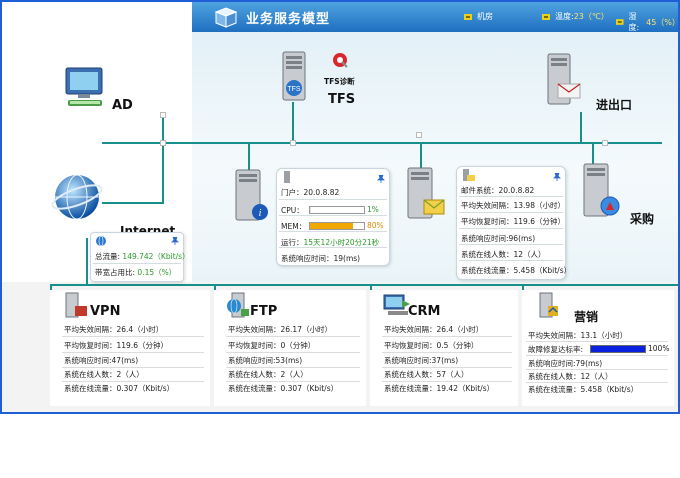  What do you see at coordinates (498, 238) in the screenshot?
I see `mail-response: 系统响应时间:96(ms)` at bounding box center [498, 238].